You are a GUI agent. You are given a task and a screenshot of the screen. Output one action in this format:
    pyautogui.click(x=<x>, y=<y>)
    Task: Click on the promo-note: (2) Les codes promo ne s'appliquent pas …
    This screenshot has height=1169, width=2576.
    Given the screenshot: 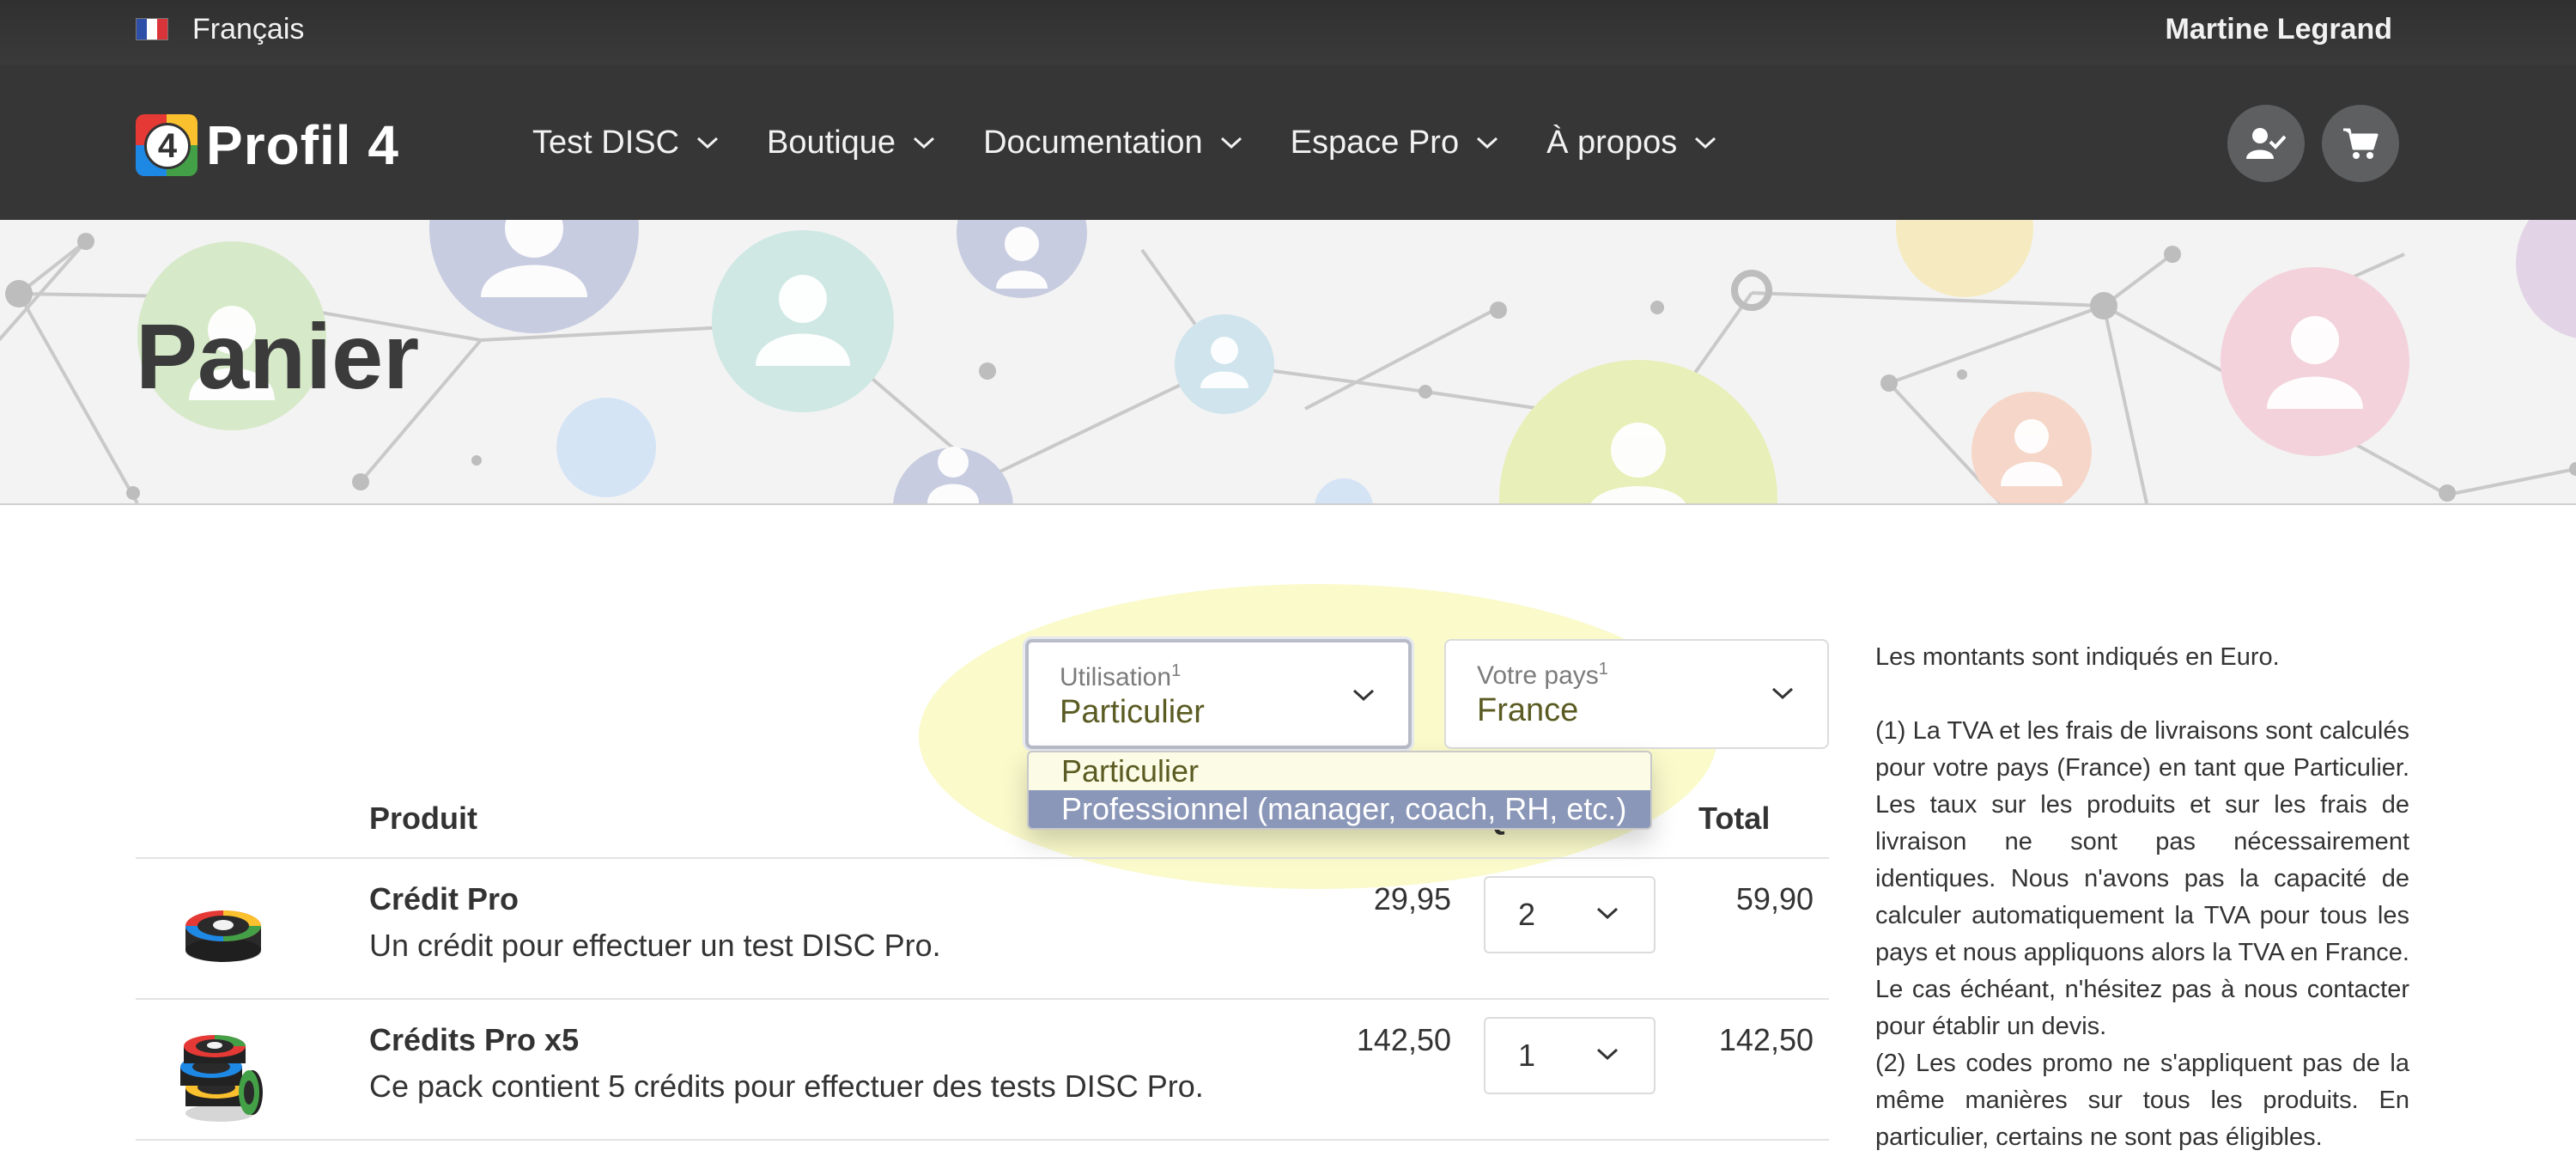 What is the action you would take?
    pyautogui.click(x=2142, y=1100)
    